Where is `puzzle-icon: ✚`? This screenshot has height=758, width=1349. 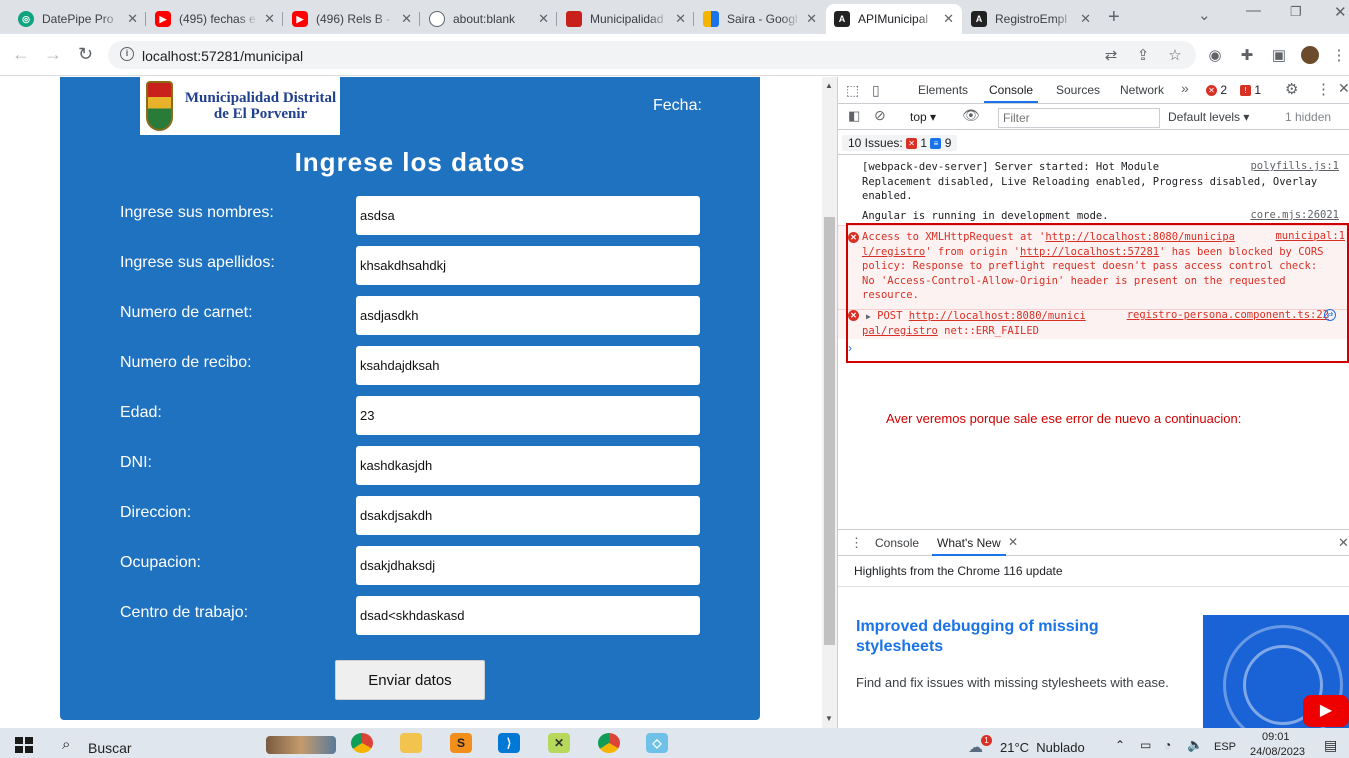
puzzle-icon: ✚ is located at coordinates (1247, 55).